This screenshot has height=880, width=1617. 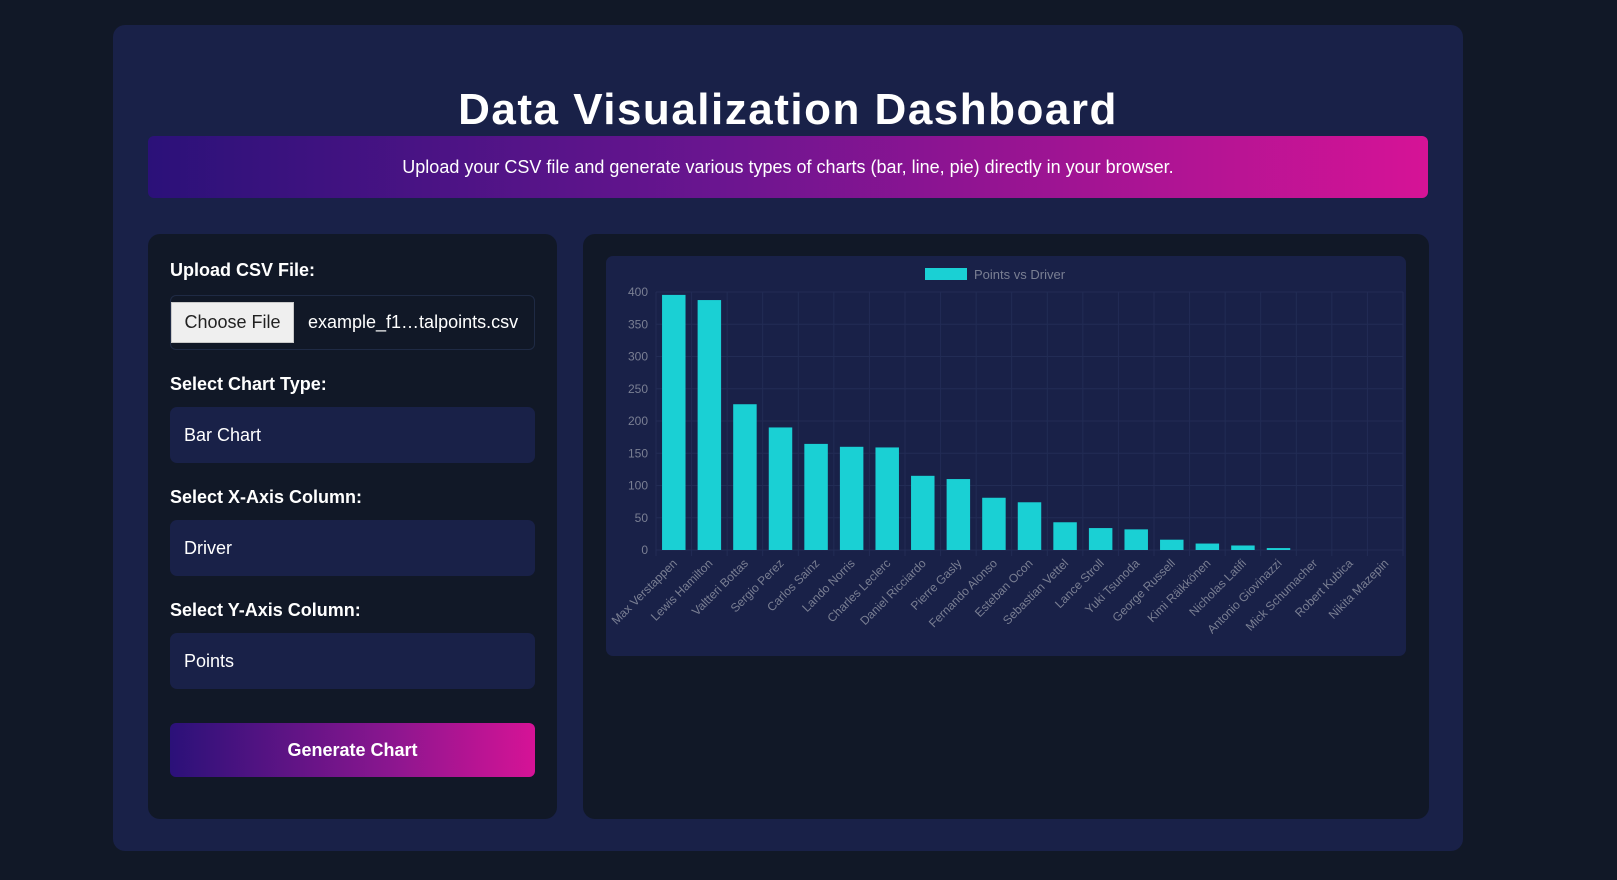 I want to click on y-tick-label: 400, so click(x=638, y=292).